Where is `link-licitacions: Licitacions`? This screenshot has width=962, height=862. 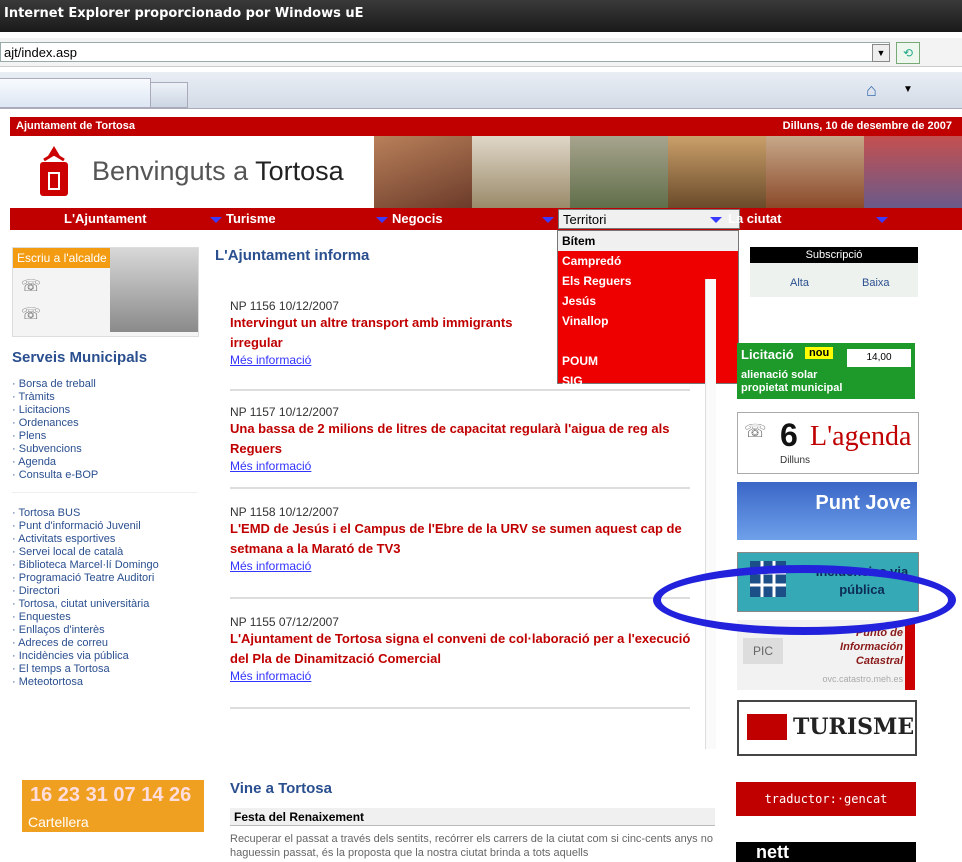
link-licitacions: Licitacions is located at coordinates (104, 410).